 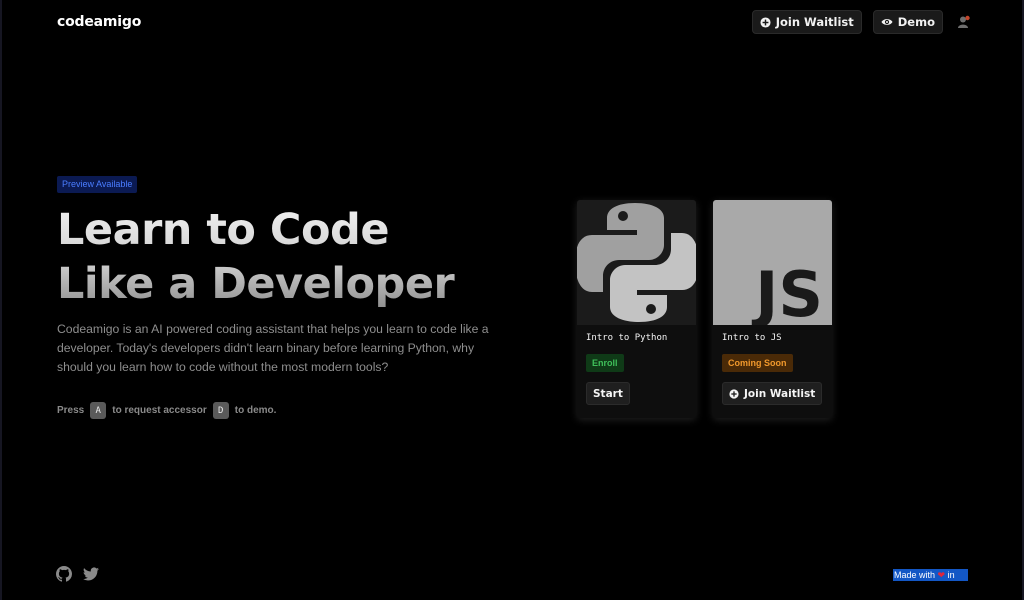 What do you see at coordinates (752, 338) in the screenshot?
I see `card-title: Intro to JS` at bounding box center [752, 338].